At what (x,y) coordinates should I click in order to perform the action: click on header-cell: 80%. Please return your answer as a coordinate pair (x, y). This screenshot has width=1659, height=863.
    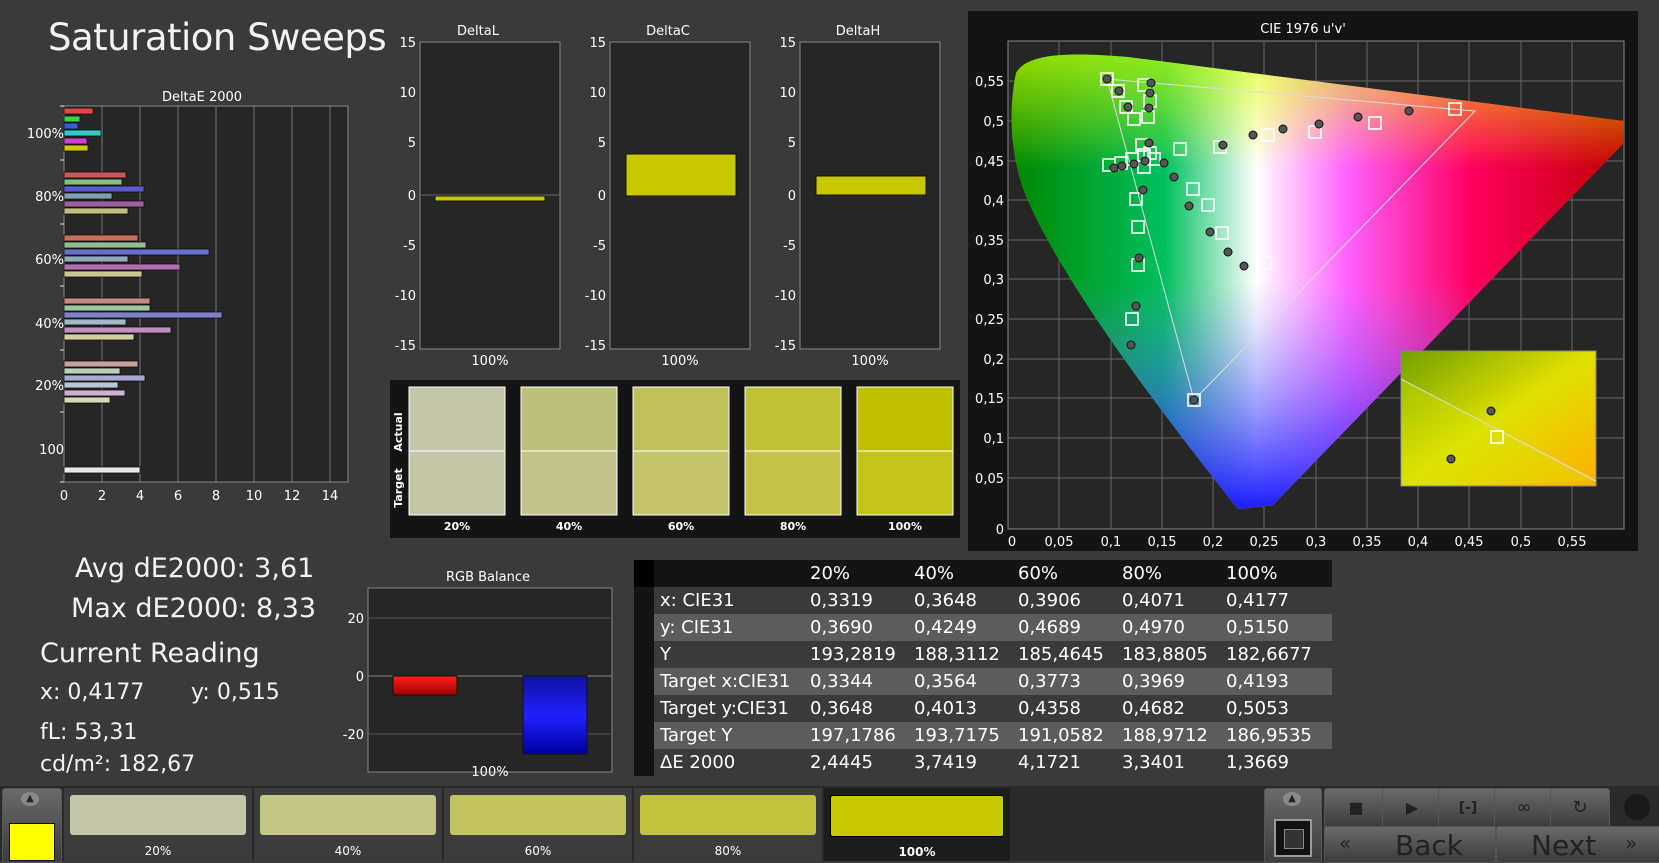
    Looking at the image, I should click on (1142, 573).